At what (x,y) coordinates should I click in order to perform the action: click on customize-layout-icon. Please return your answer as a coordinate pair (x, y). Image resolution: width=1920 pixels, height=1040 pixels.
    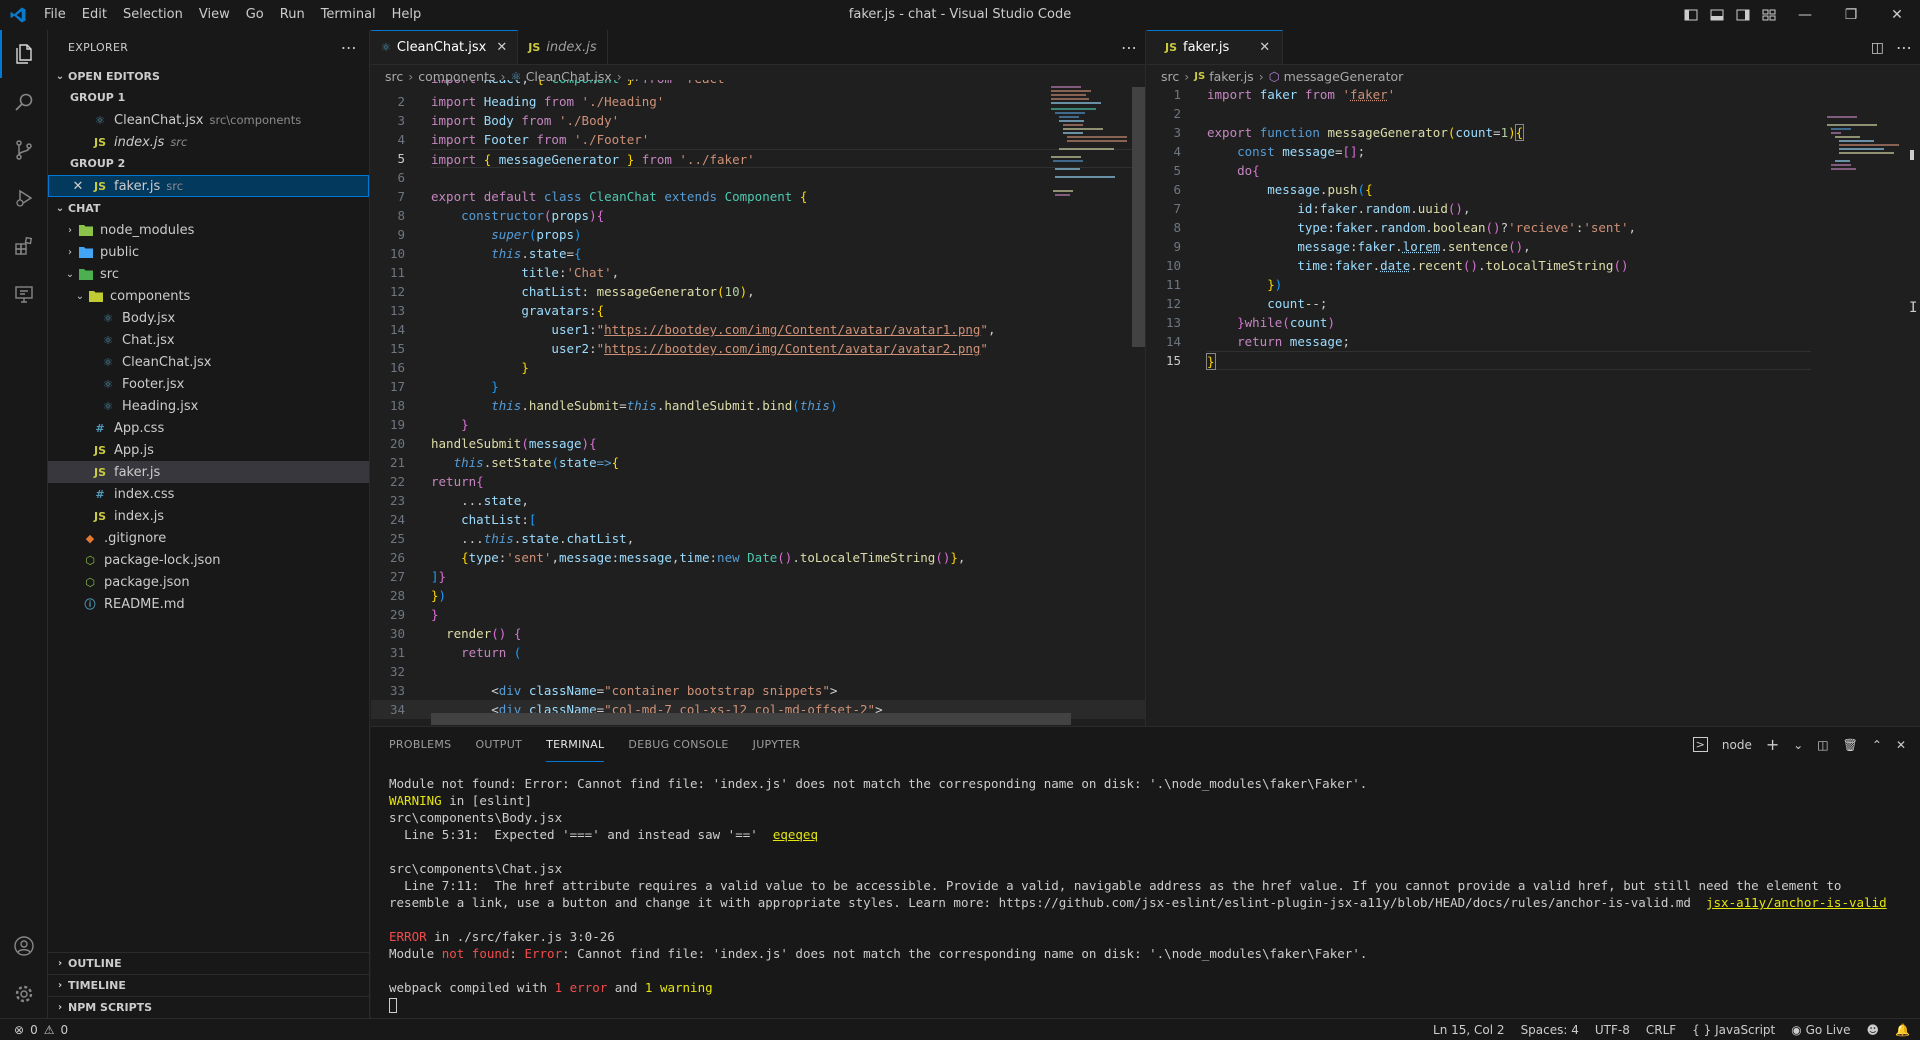
    Looking at the image, I should click on (1769, 15).